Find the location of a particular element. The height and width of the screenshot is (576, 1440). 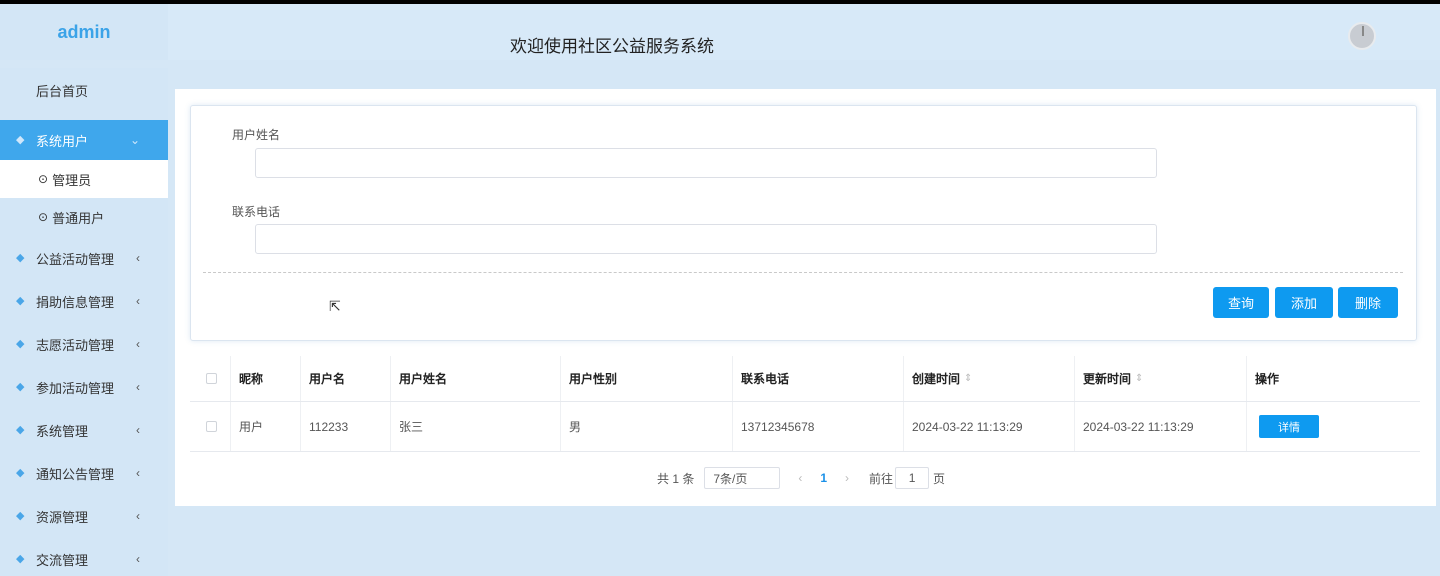

cell-nickname: 用户 is located at coordinates (265, 426).